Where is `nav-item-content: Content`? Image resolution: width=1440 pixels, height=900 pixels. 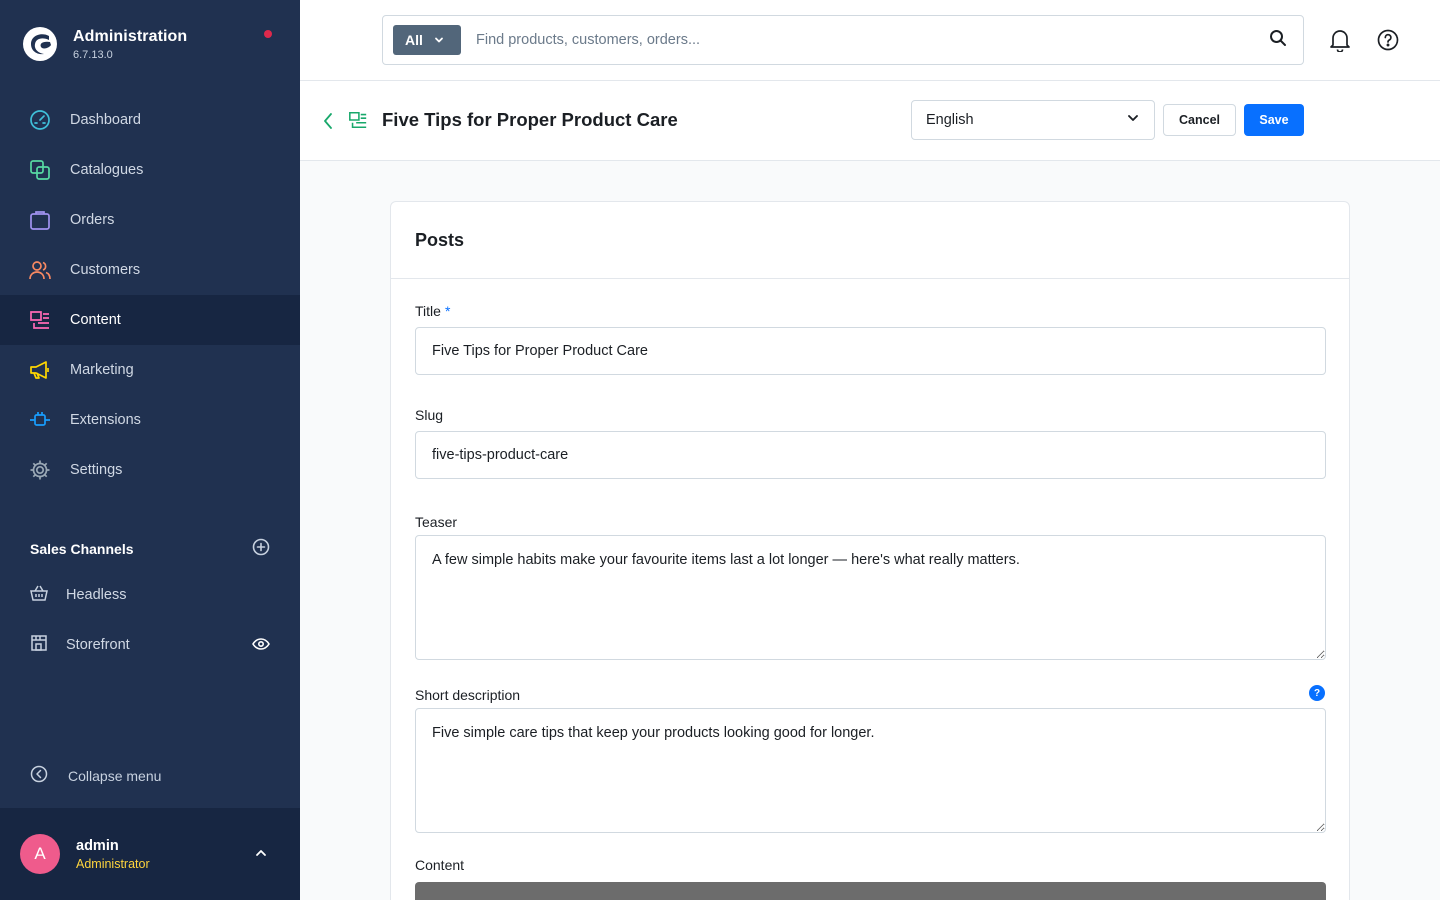
nav-item-content: Content is located at coordinates (150, 320).